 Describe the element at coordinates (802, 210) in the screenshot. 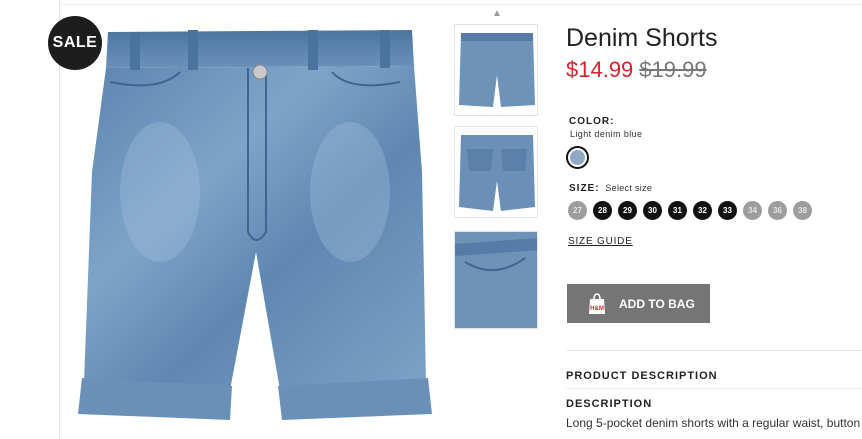

I see `size-option-38: 38` at that location.